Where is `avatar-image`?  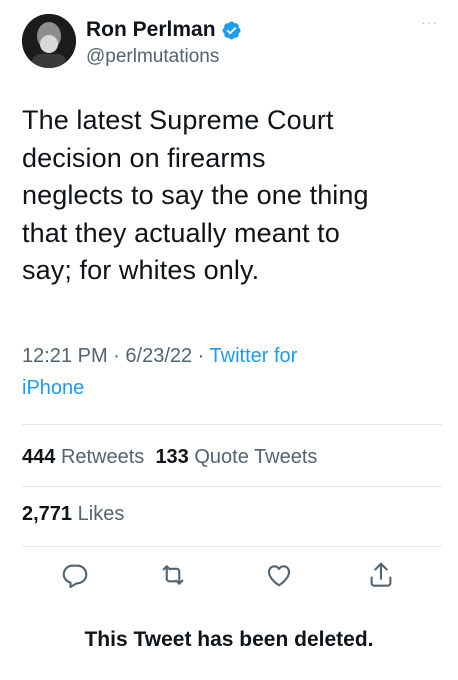 avatar-image is located at coordinates (49, 41).